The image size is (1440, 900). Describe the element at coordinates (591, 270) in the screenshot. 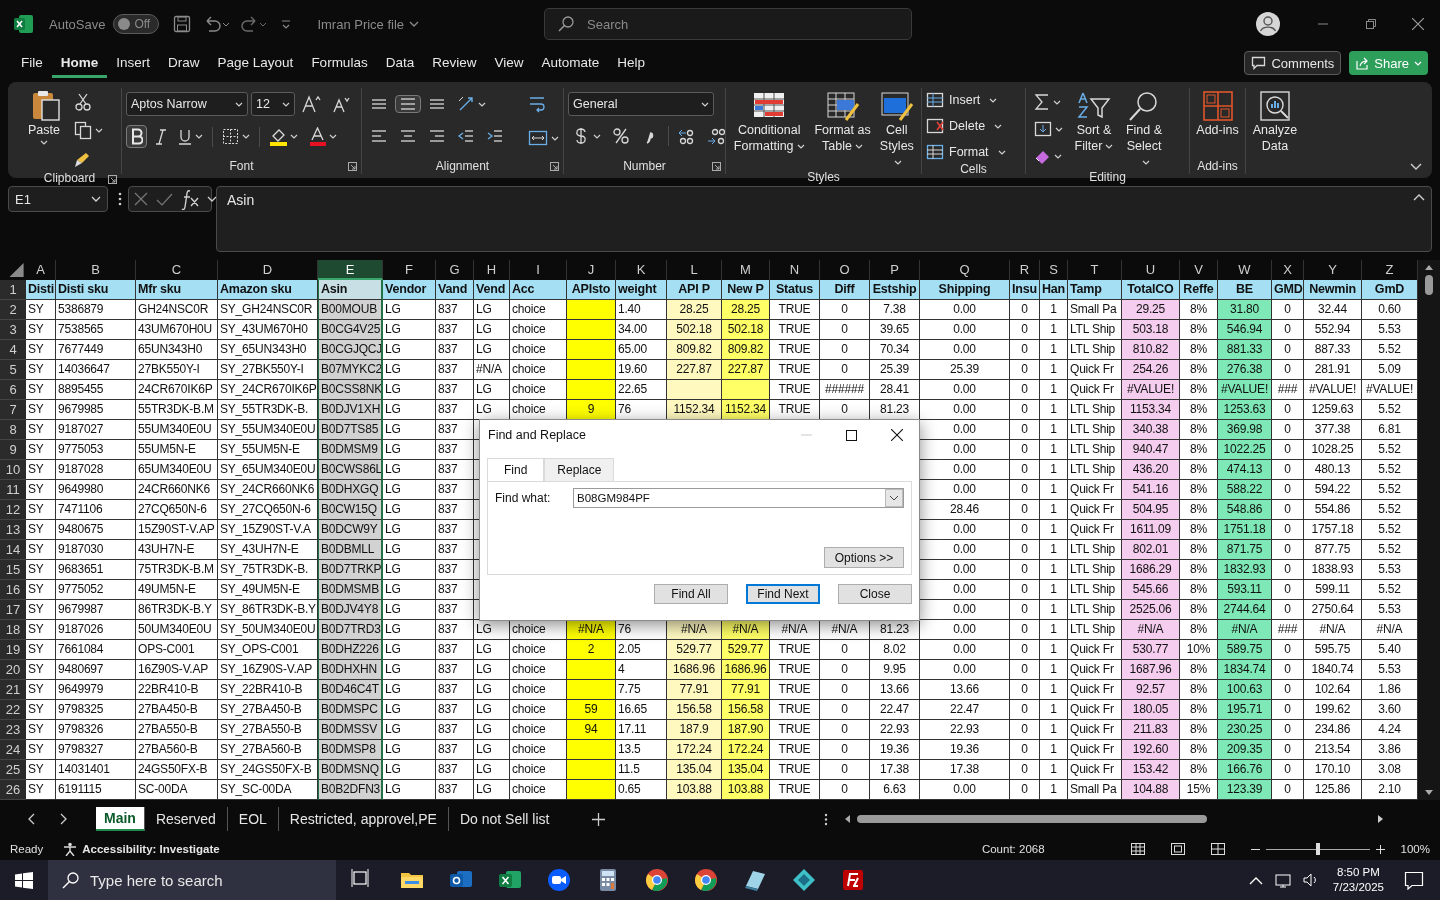

I see `column-header: J` at that location.